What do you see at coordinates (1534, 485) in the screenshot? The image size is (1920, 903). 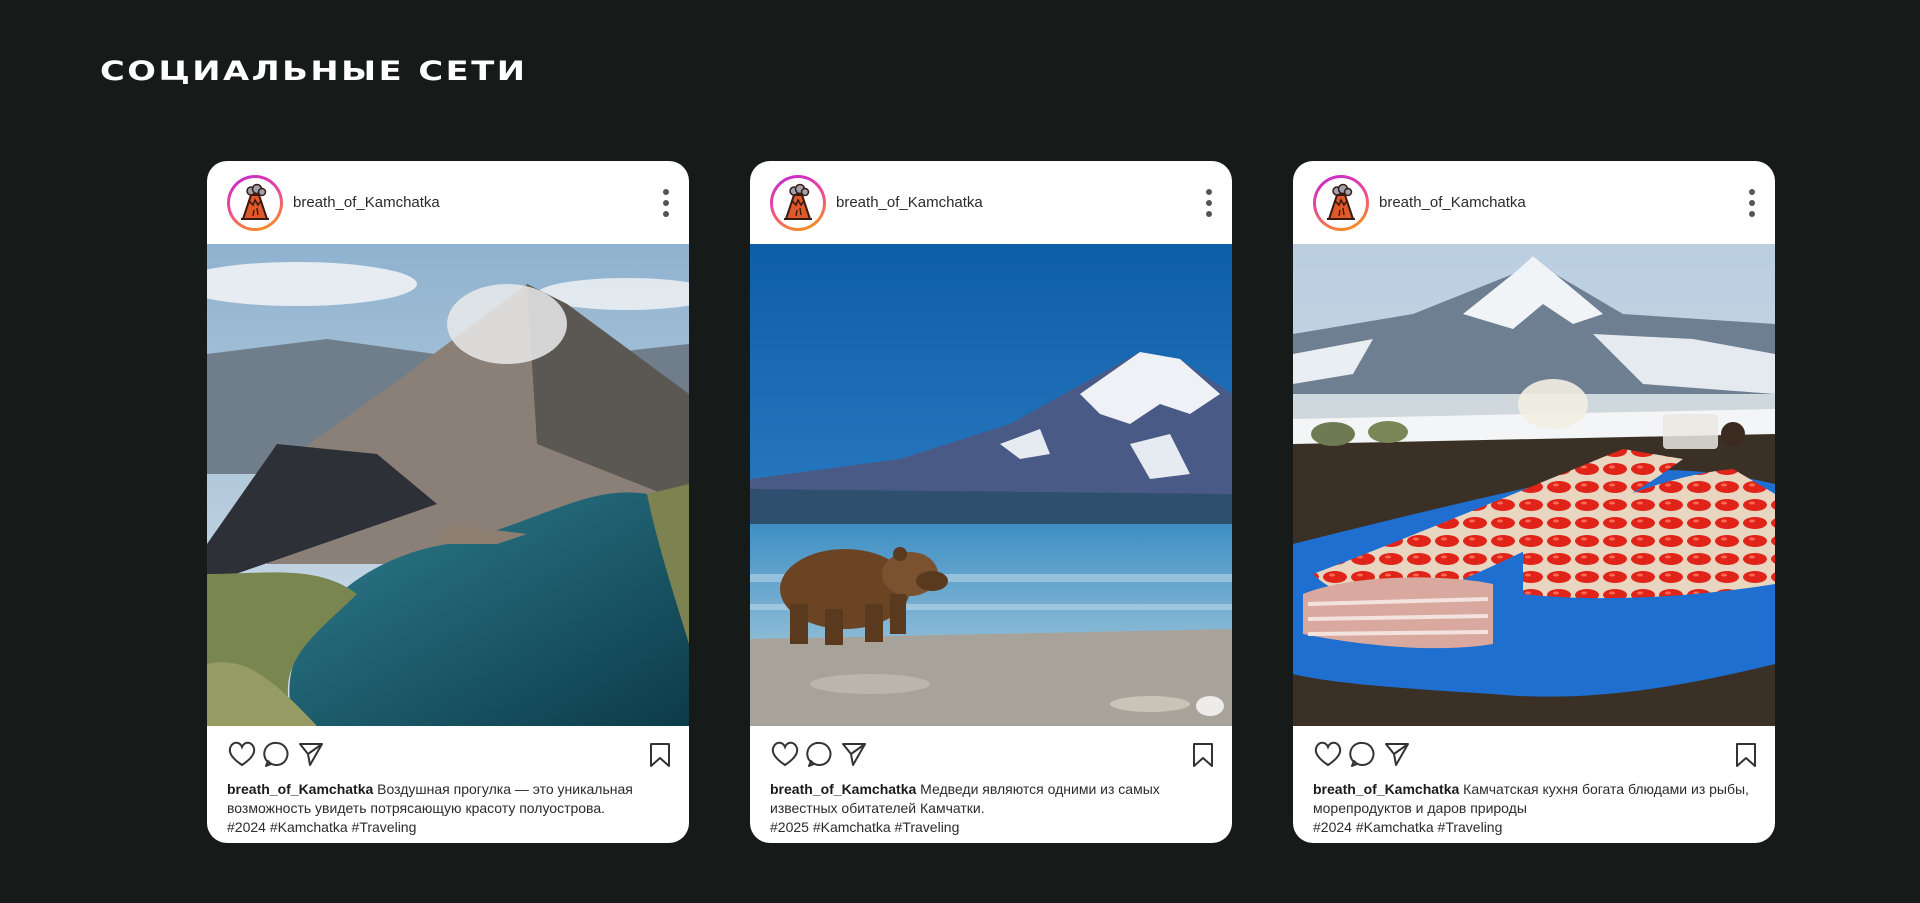 I see `post-photo-caviar-picnic` at bounding box center [1534, 485].